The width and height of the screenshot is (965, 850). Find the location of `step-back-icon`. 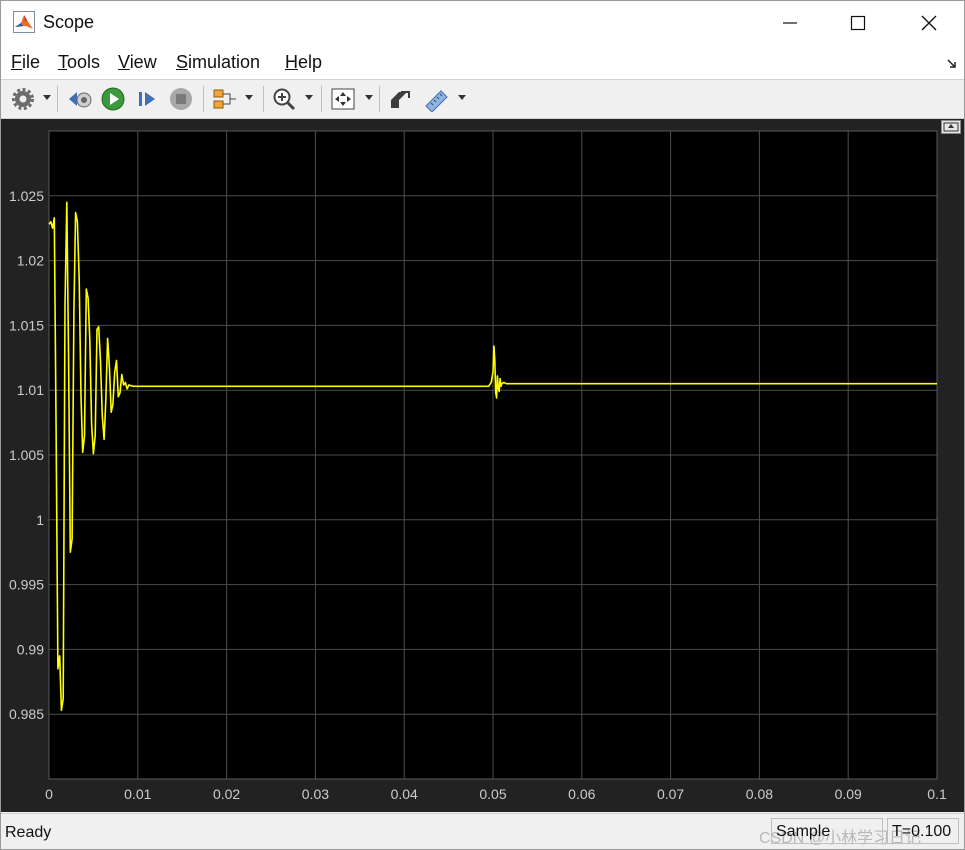

step-back-icon is located at coordinates (80, 100).